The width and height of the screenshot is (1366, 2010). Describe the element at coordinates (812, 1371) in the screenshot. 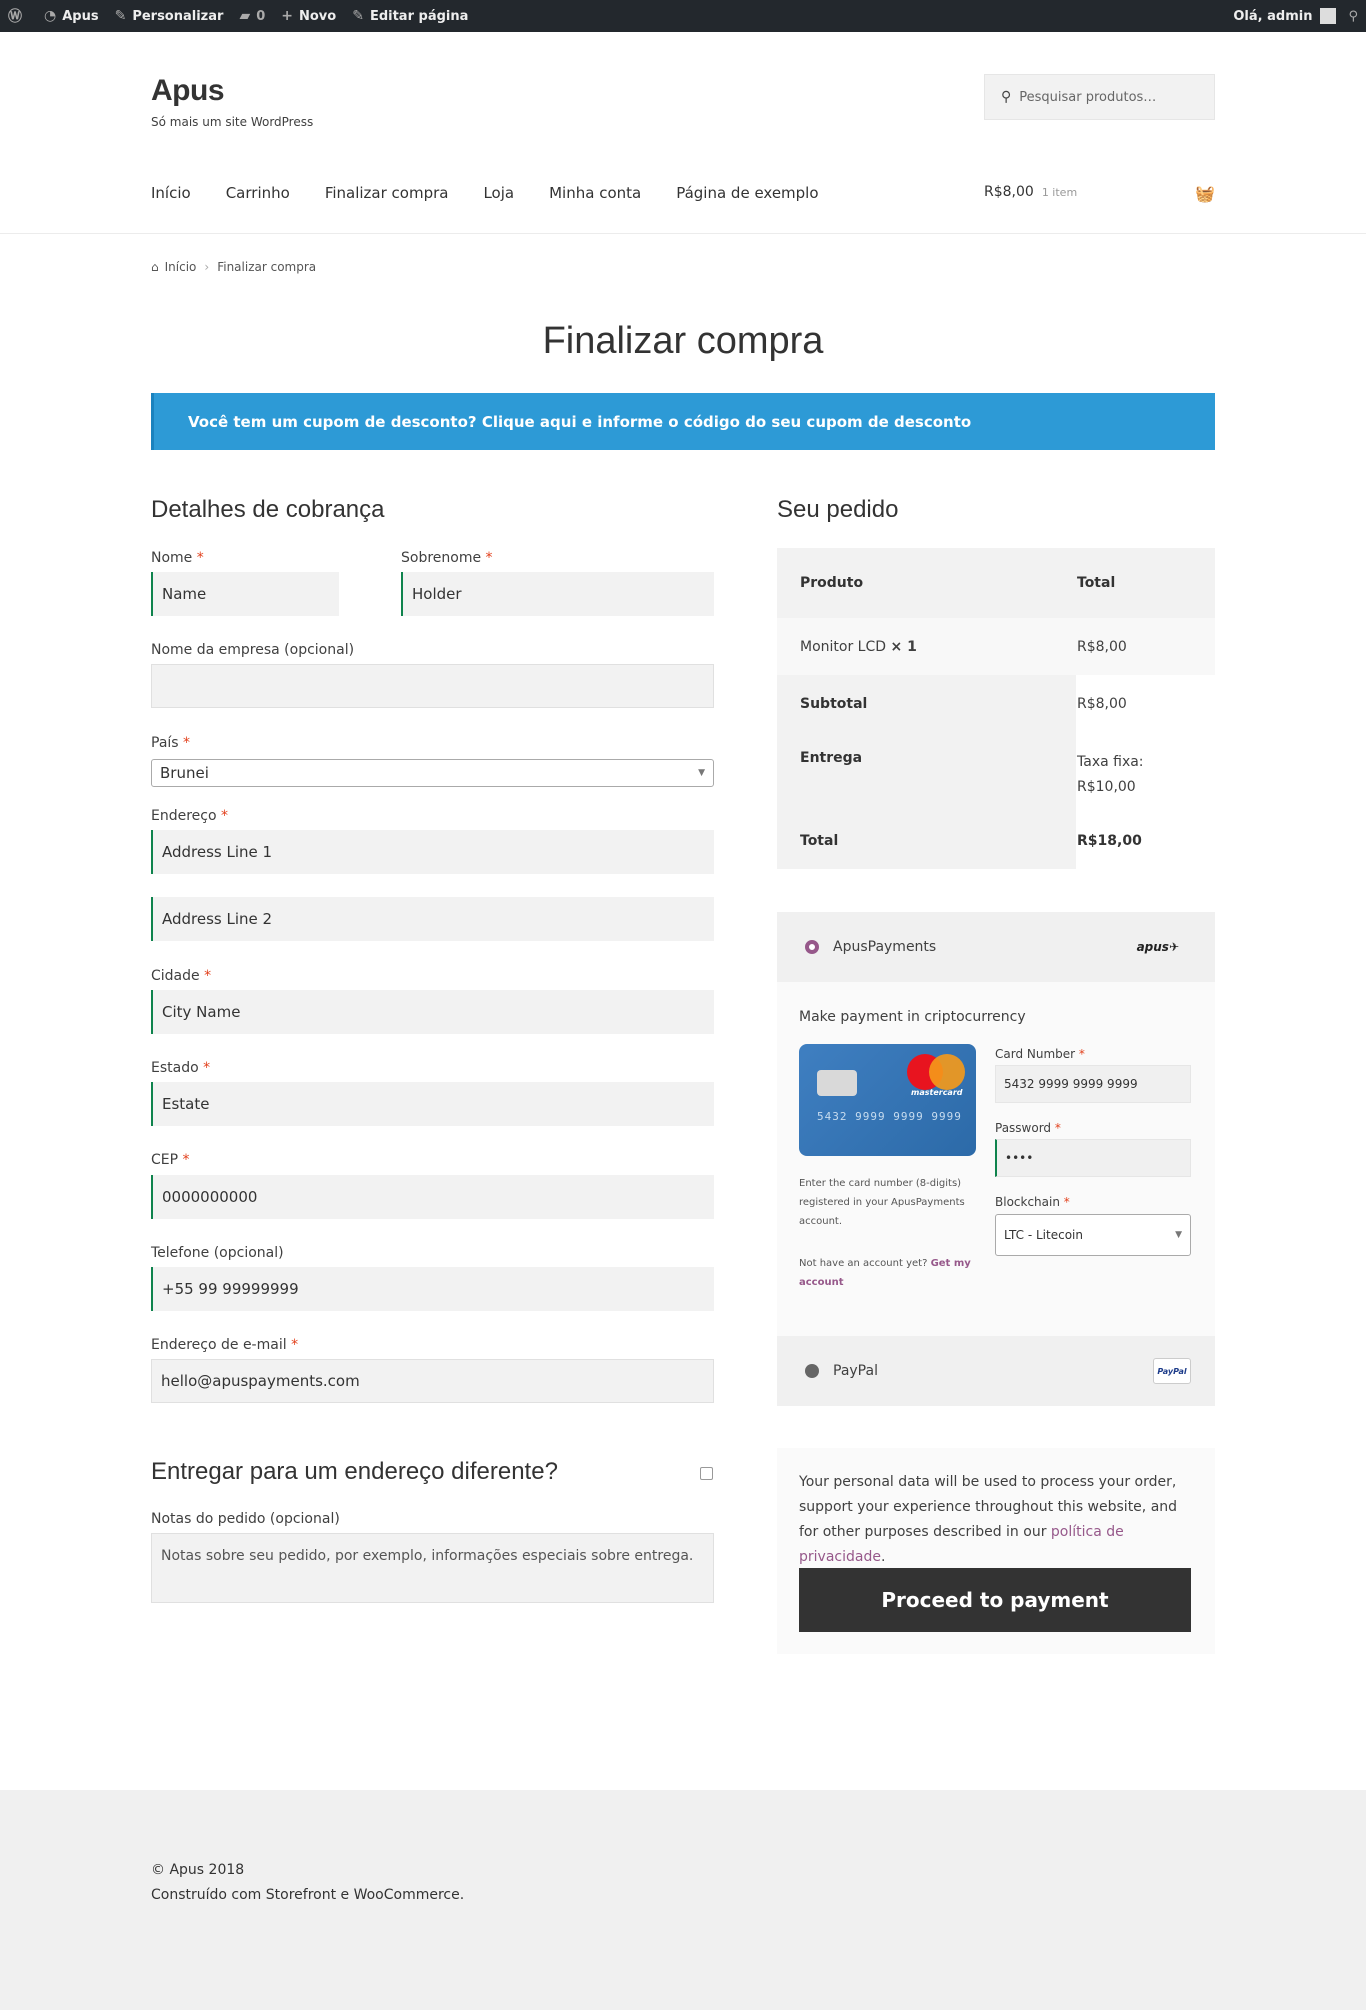

I see `paypal-radio` at that location.